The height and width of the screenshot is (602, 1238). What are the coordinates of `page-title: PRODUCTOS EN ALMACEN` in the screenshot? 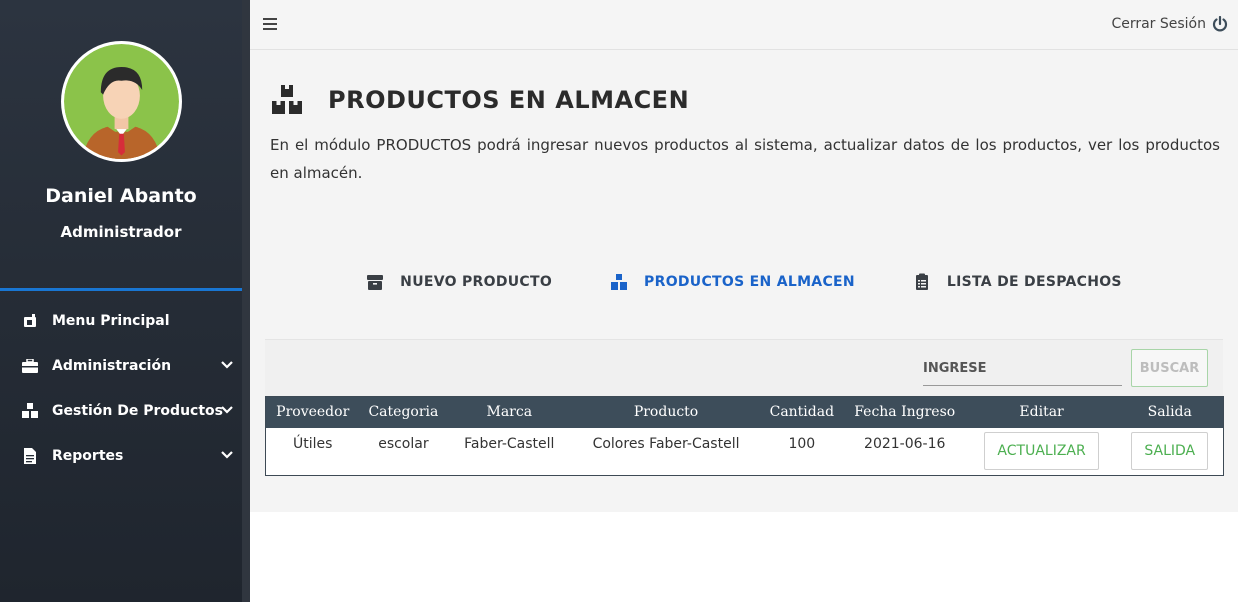 It's located at (479, 100).